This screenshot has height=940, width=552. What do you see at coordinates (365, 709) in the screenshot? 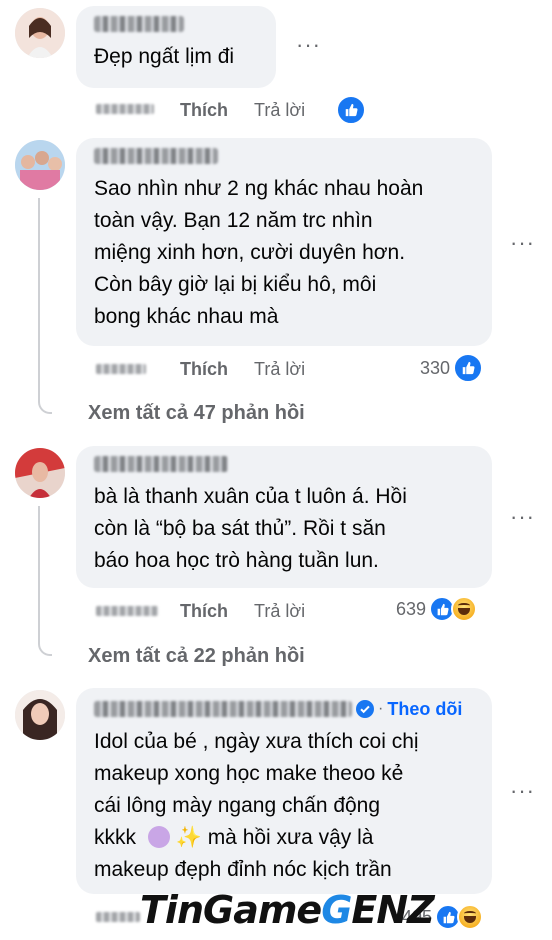
I see `verified-badge-icon` at bounding box center [365, 709].